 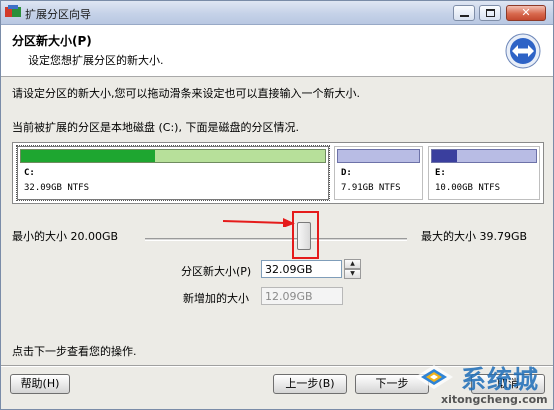 What do you see at coordinates (352, 274) in the screenshot?
I see `spin-down-button: ▼` at bounding box center [352, 274].